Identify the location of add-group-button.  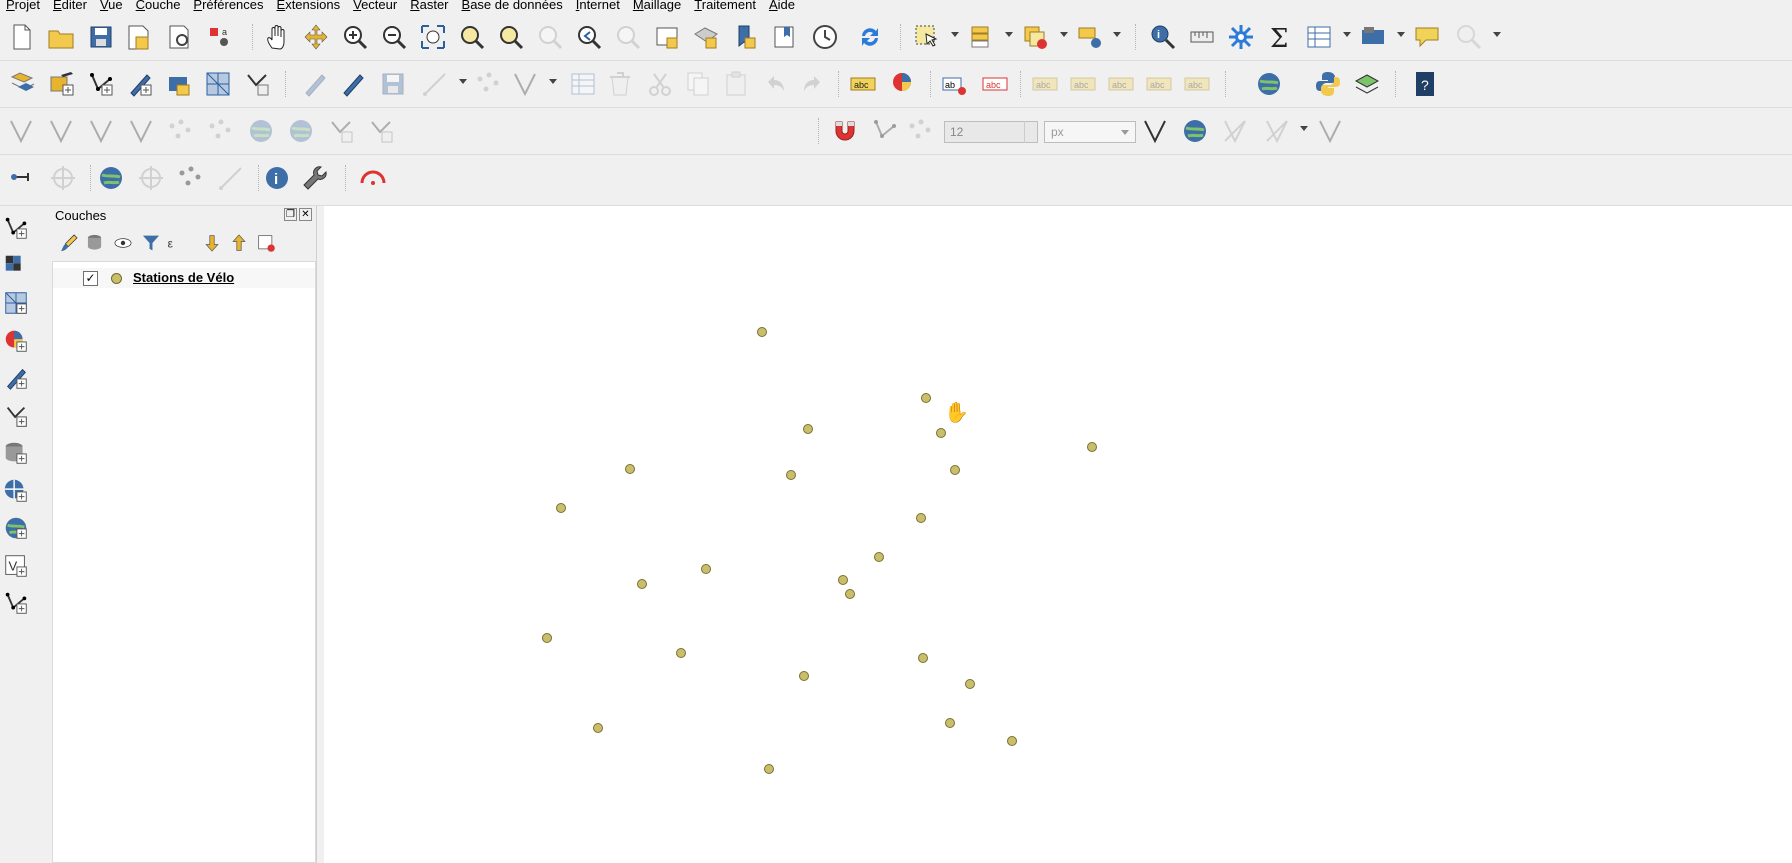
(96, 243).